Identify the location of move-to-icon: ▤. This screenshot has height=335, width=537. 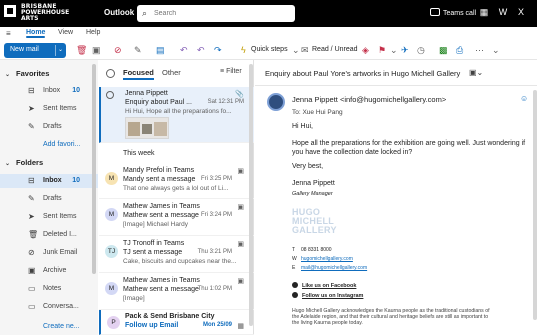
(160, 50).